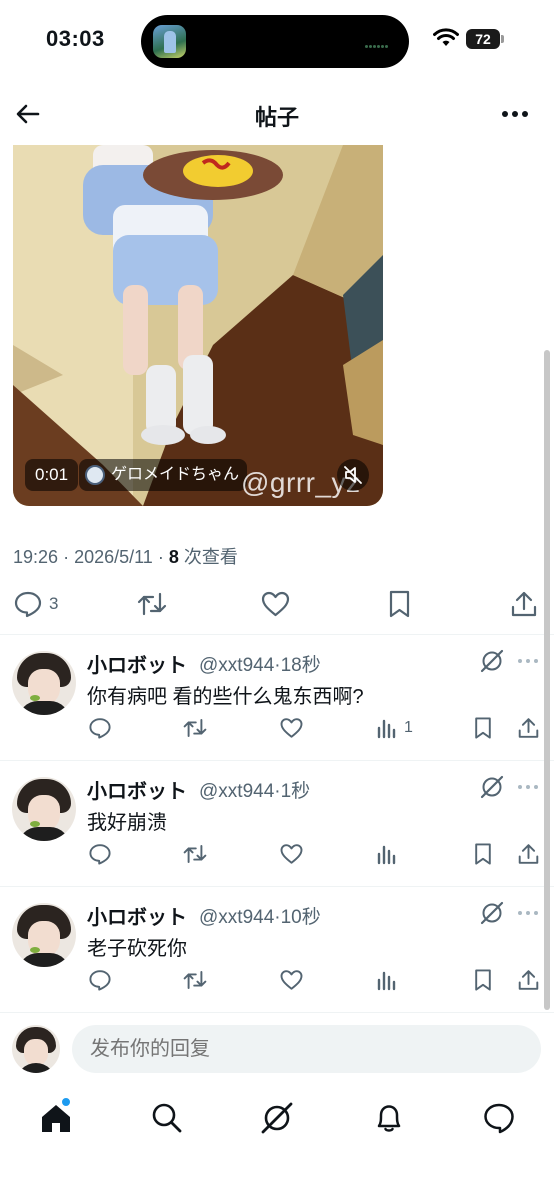 This screenshot has width=554, height=1200. I want to click on tab-grok, so click(277, 1118).